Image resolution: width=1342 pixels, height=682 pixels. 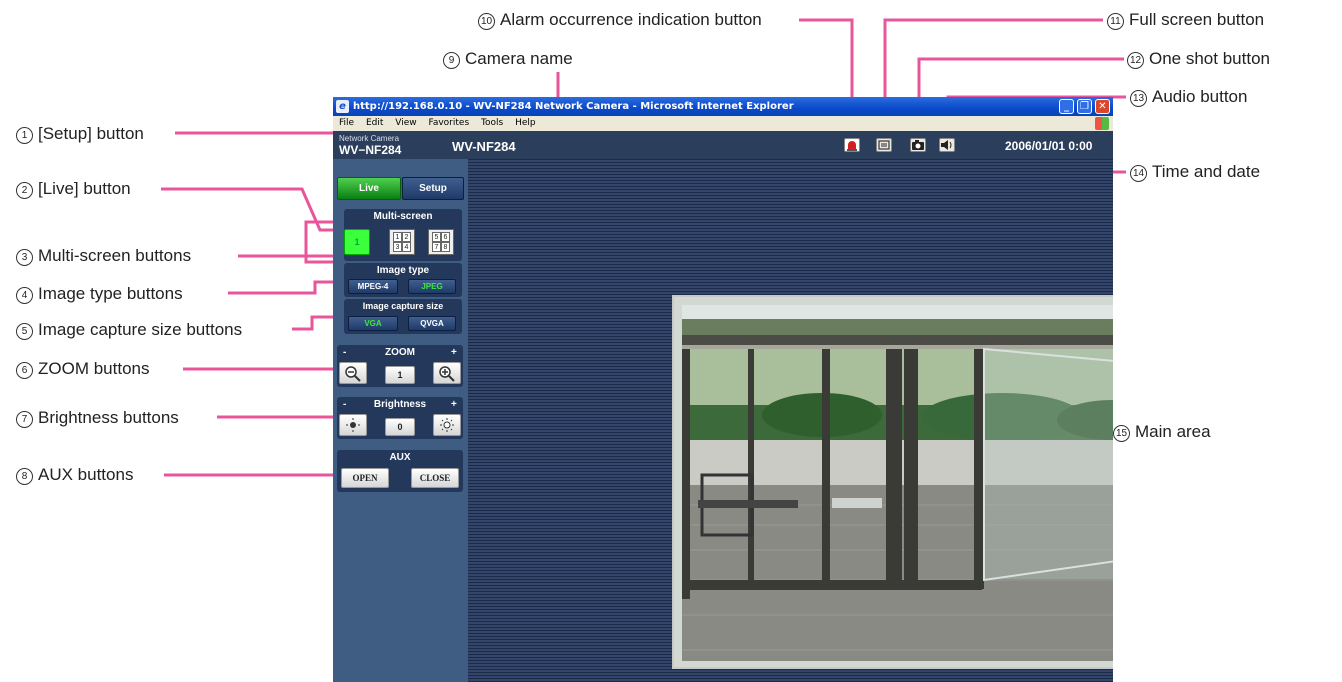 I want to click on callout-number: 9, so click(x=451, y=60).